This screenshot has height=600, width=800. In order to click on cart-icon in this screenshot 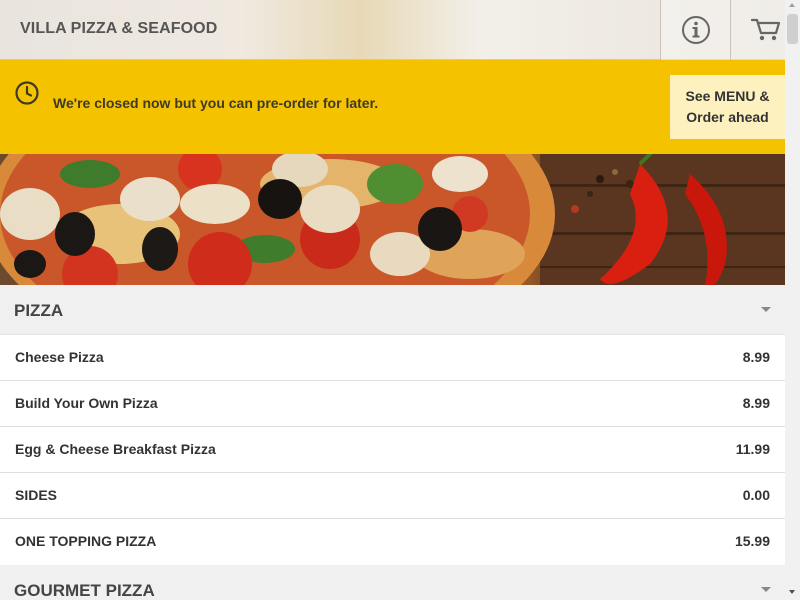, I will do `click(765, 29)`.